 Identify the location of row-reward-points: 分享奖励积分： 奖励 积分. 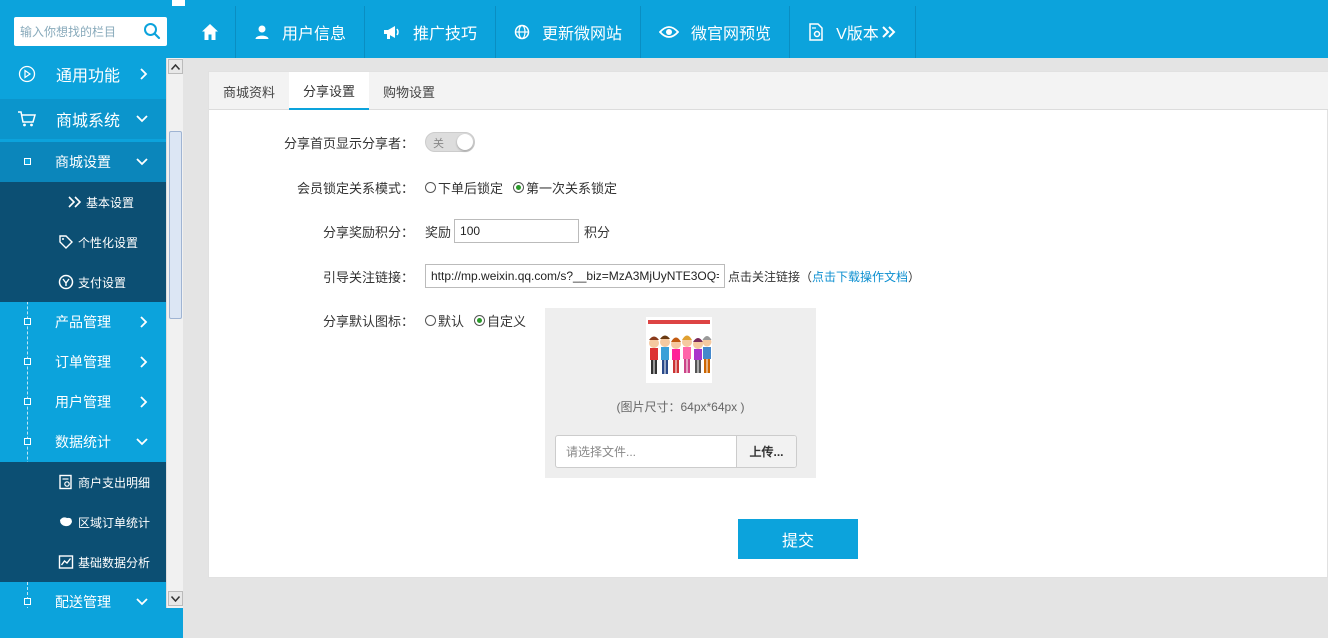
(768, 231).